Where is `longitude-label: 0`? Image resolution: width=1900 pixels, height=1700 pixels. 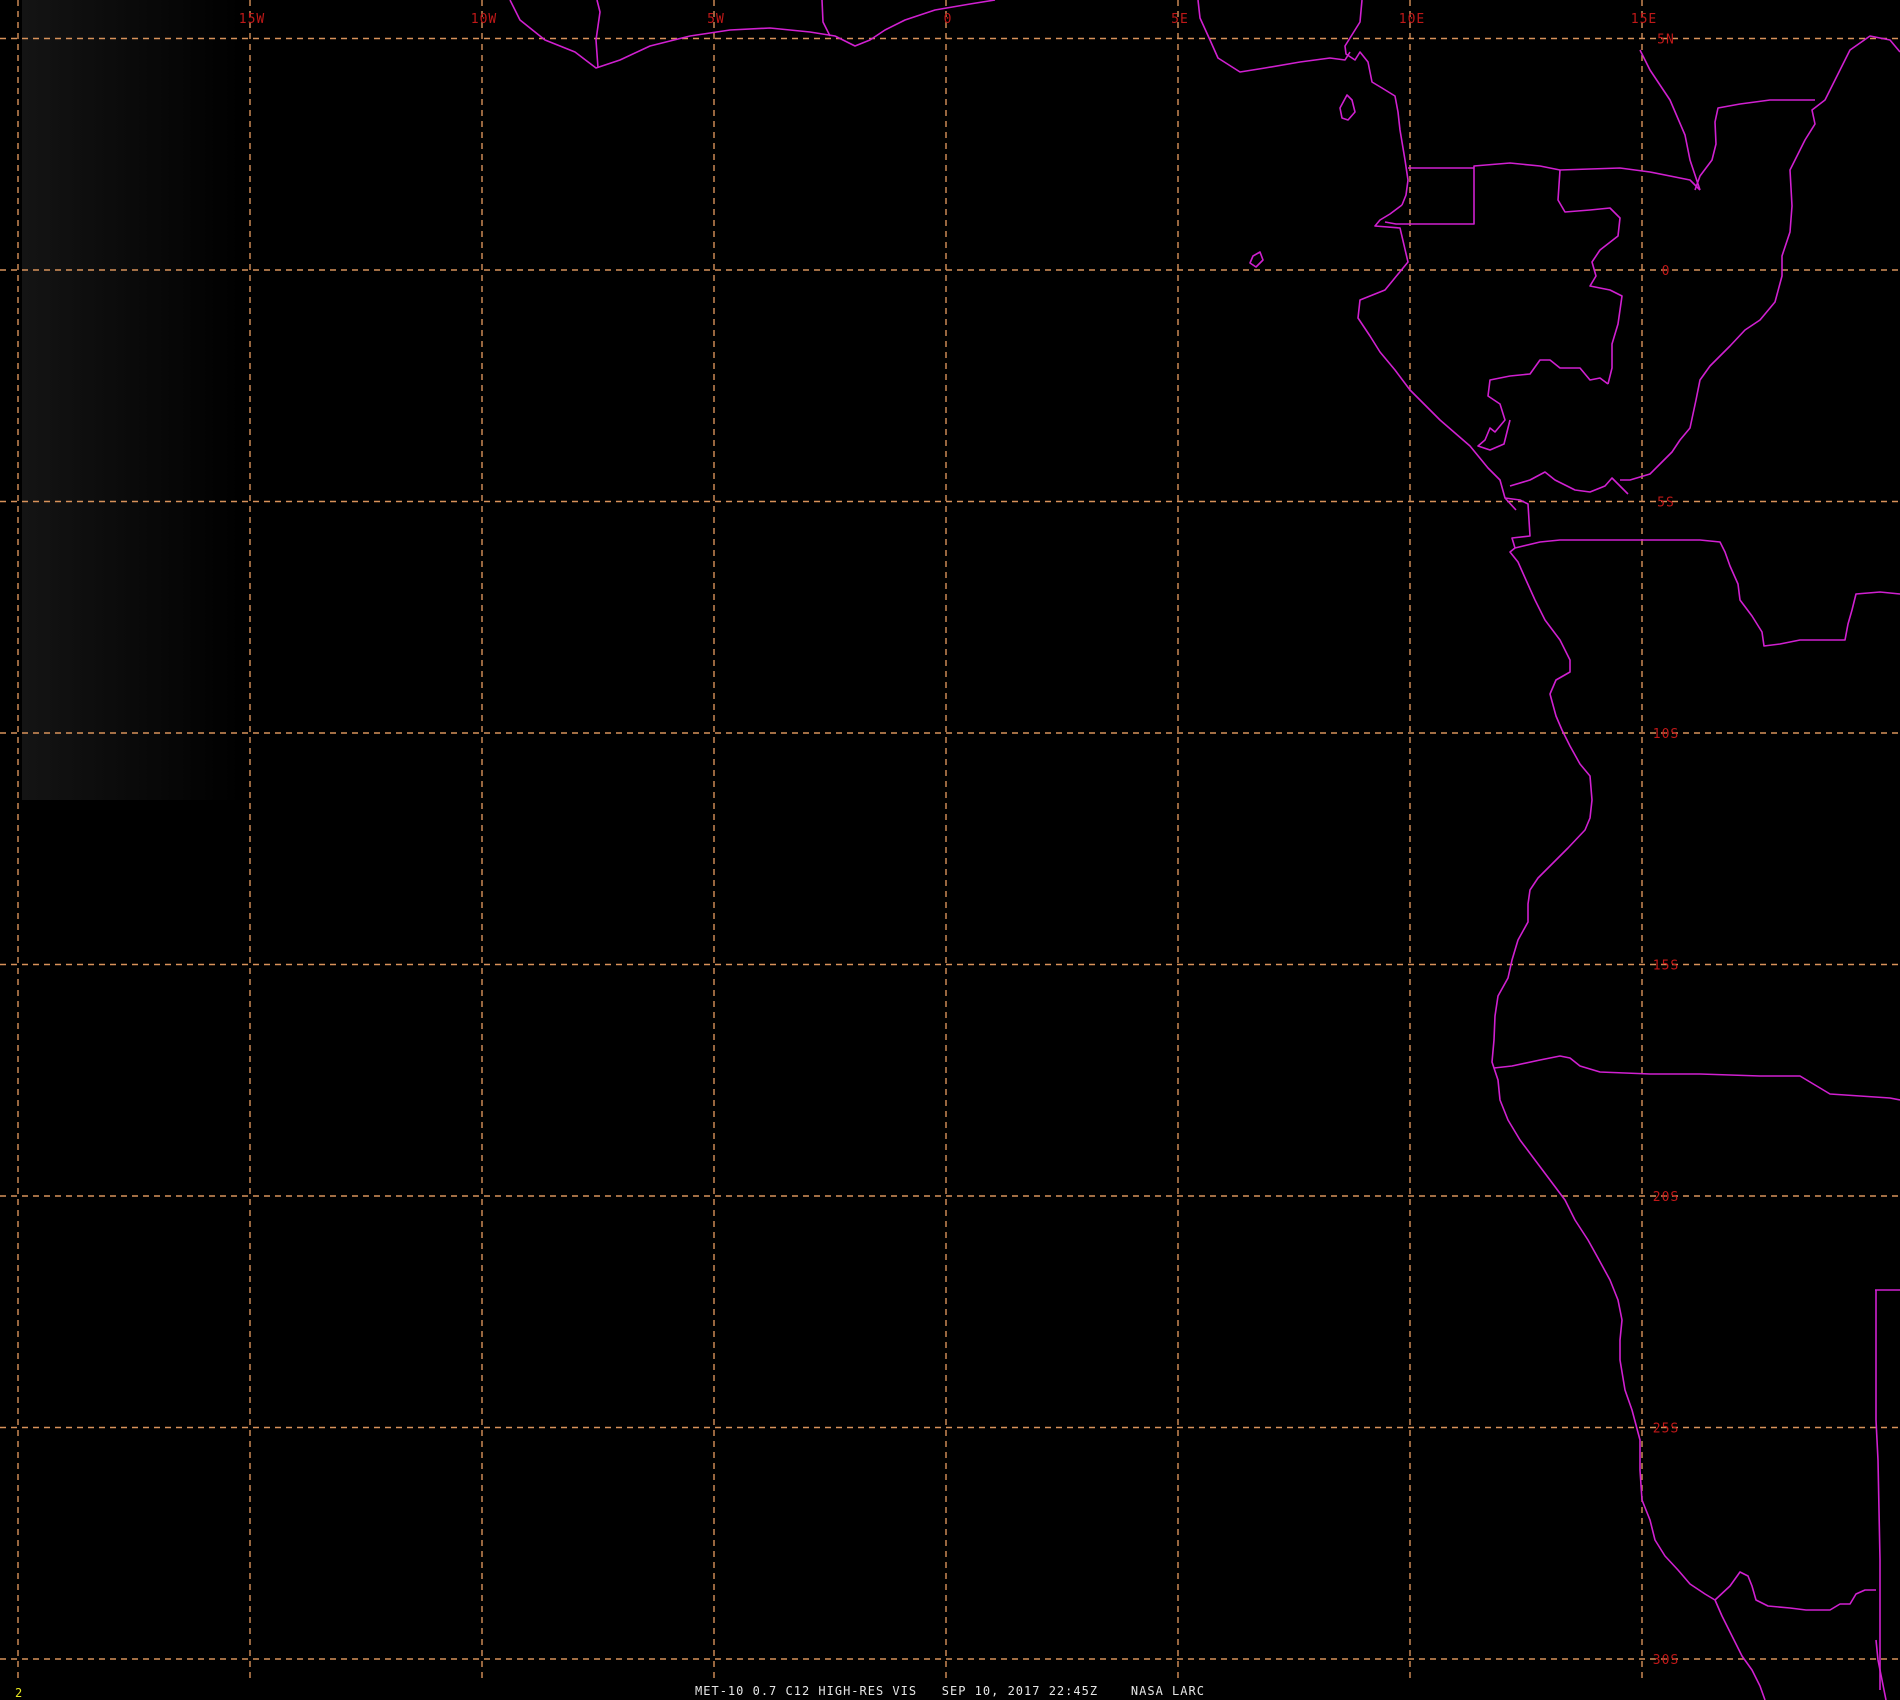 longitude-label: 0 is located at coordinates (948, 19).